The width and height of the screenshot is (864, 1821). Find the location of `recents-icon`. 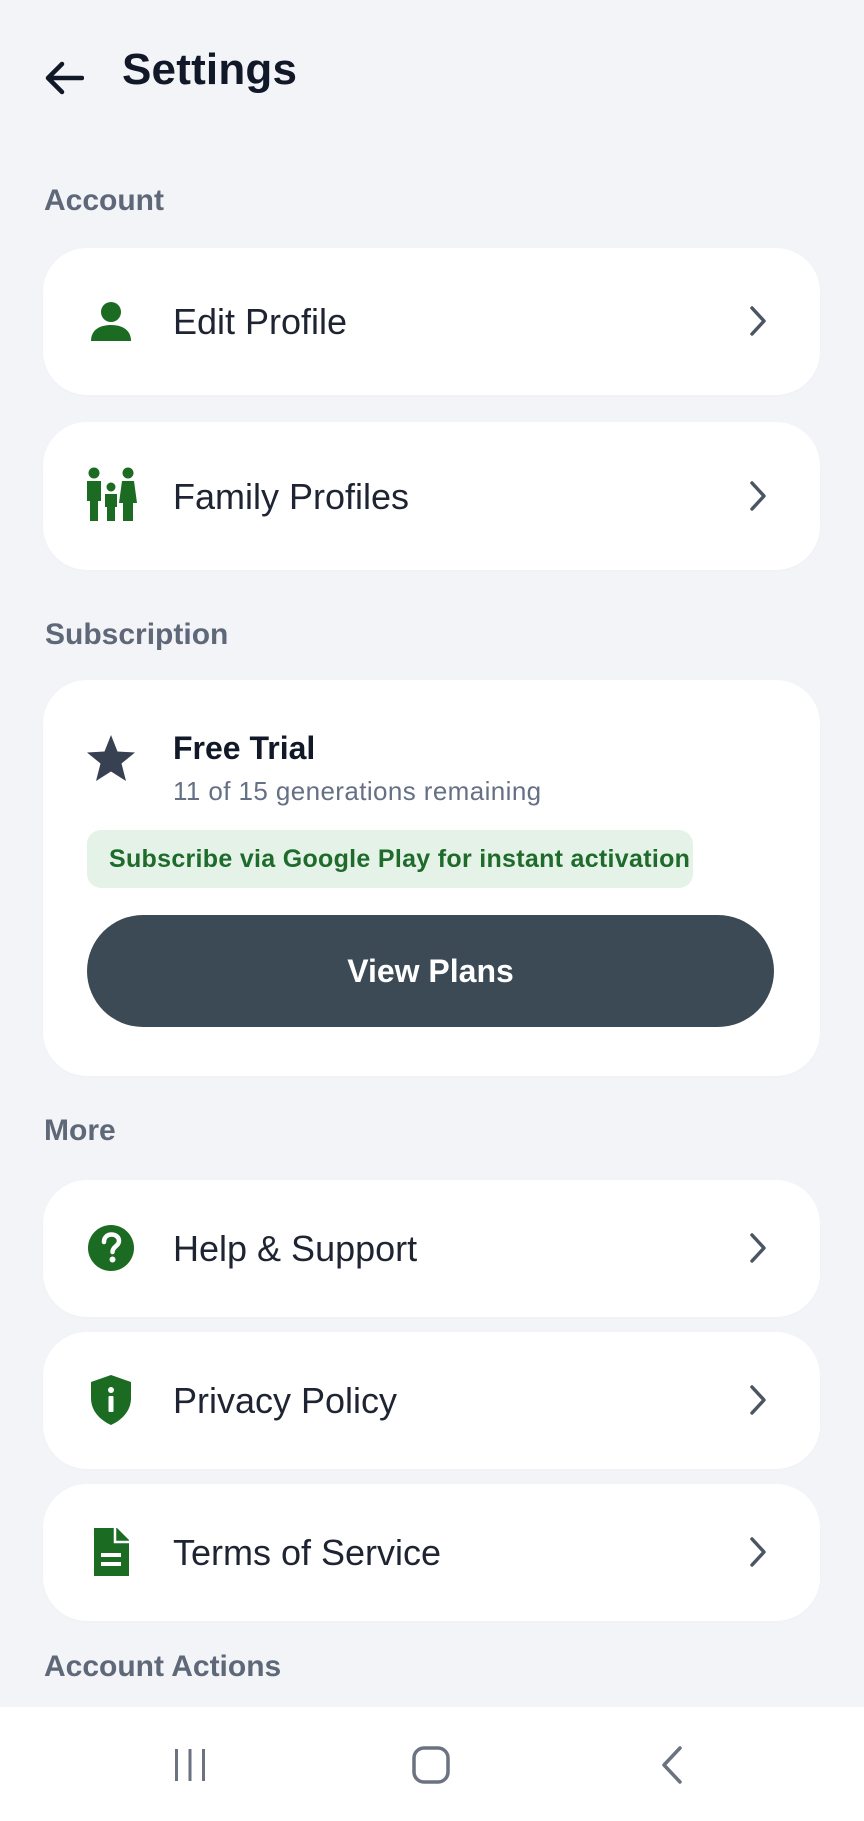

recents-icon is located at coordinates (190, 1765).